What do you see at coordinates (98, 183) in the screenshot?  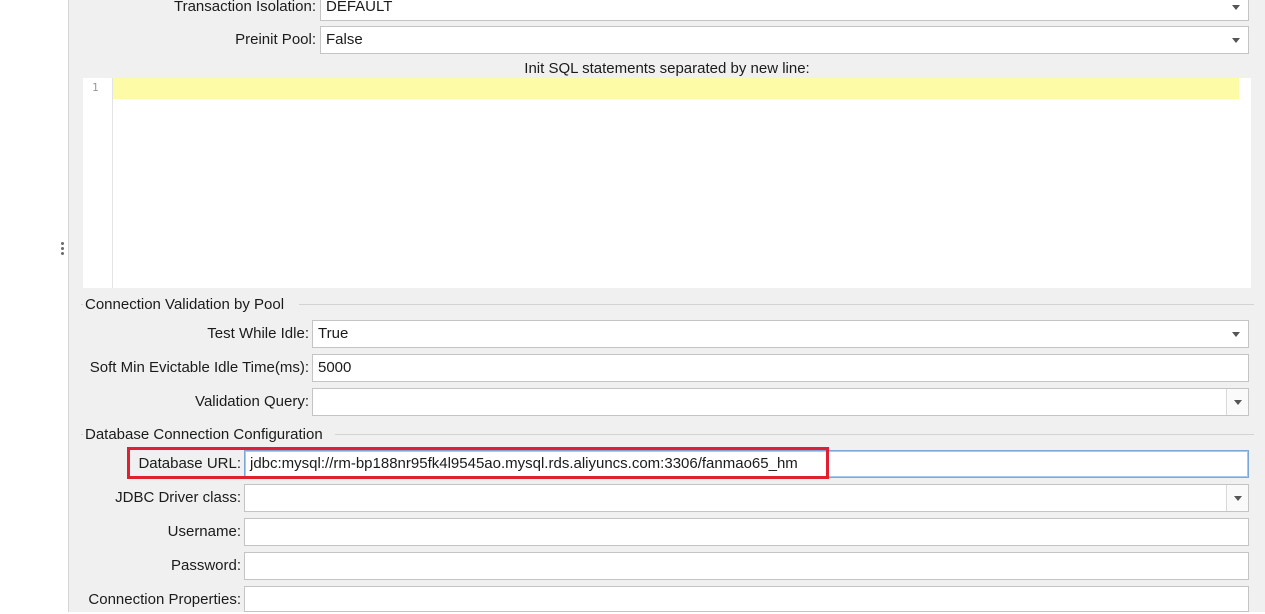 I see `line-number-gutter: 1` at bounding box center [98, 183].